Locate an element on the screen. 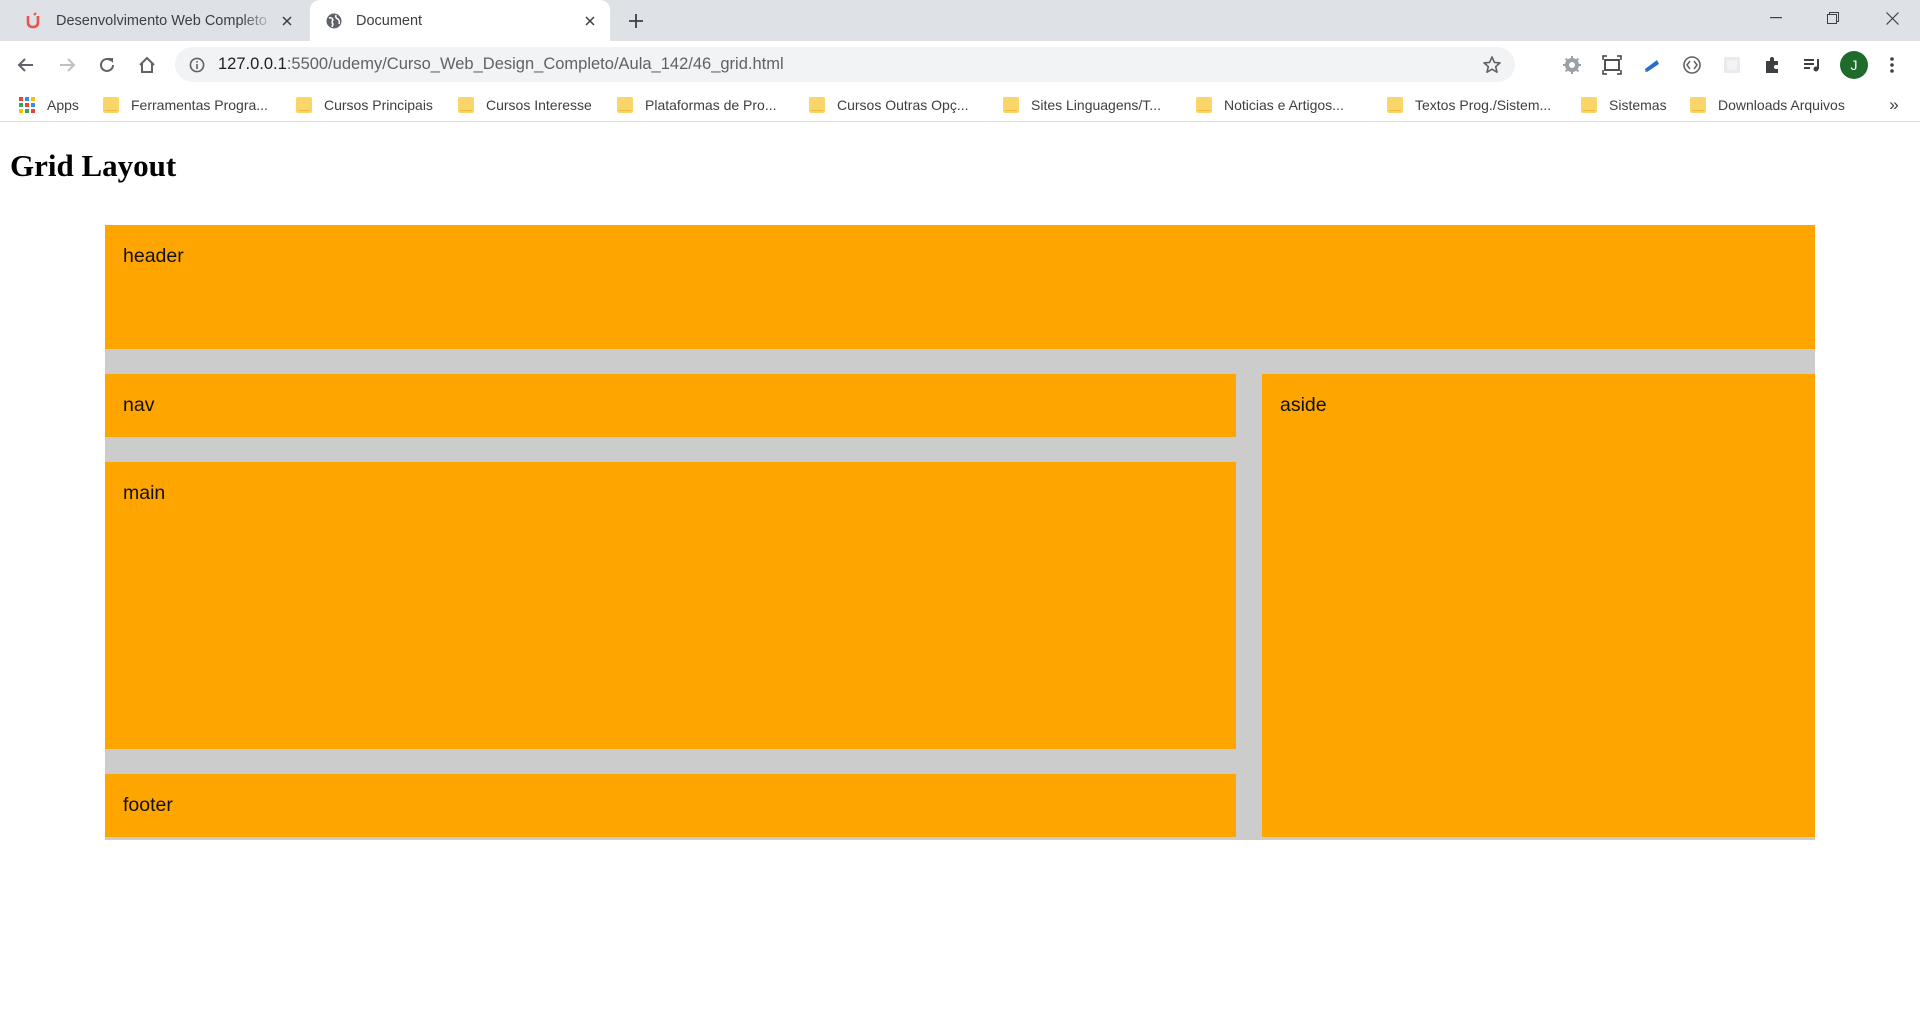 This screenshot has height=1030, width=1920. apps-grid-icon is located at coordinates (27, 104).